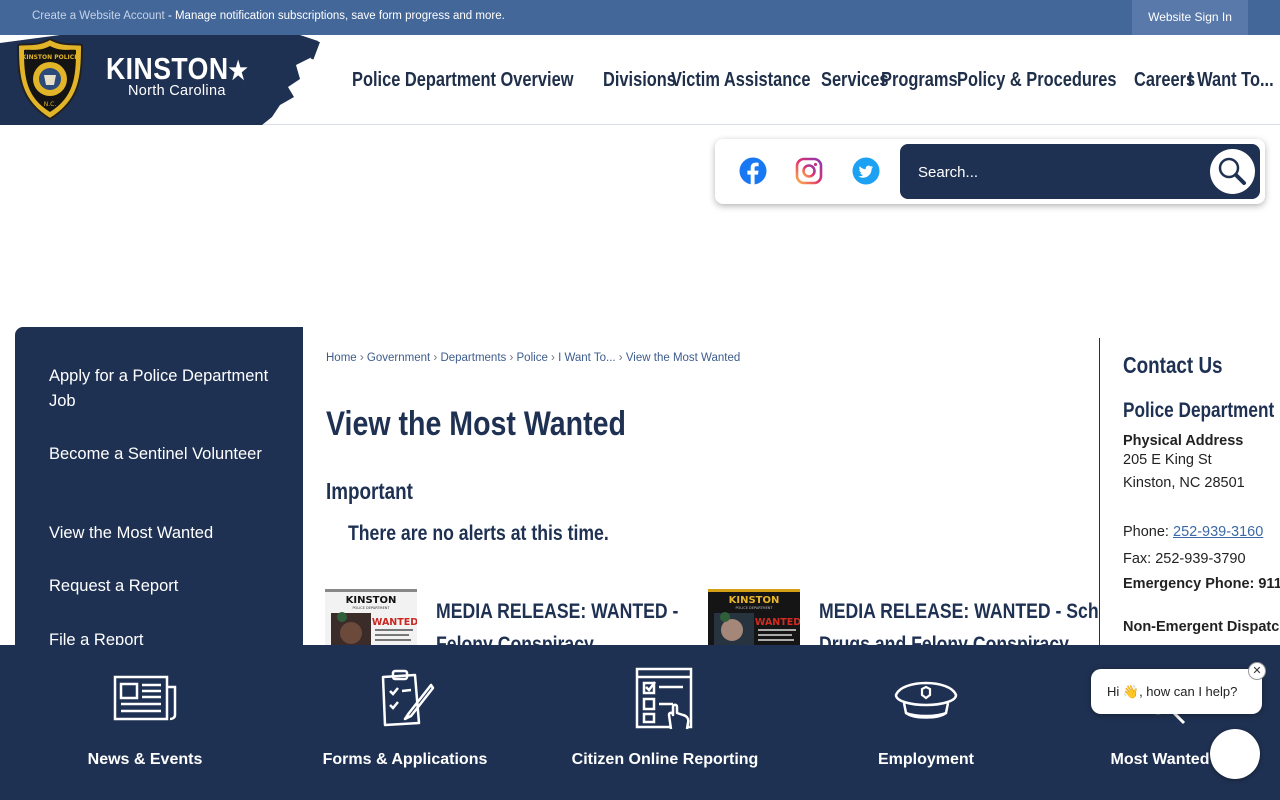 This screenshot has height=800, width=1280. I want to click on search-box, so click(1080, 171).